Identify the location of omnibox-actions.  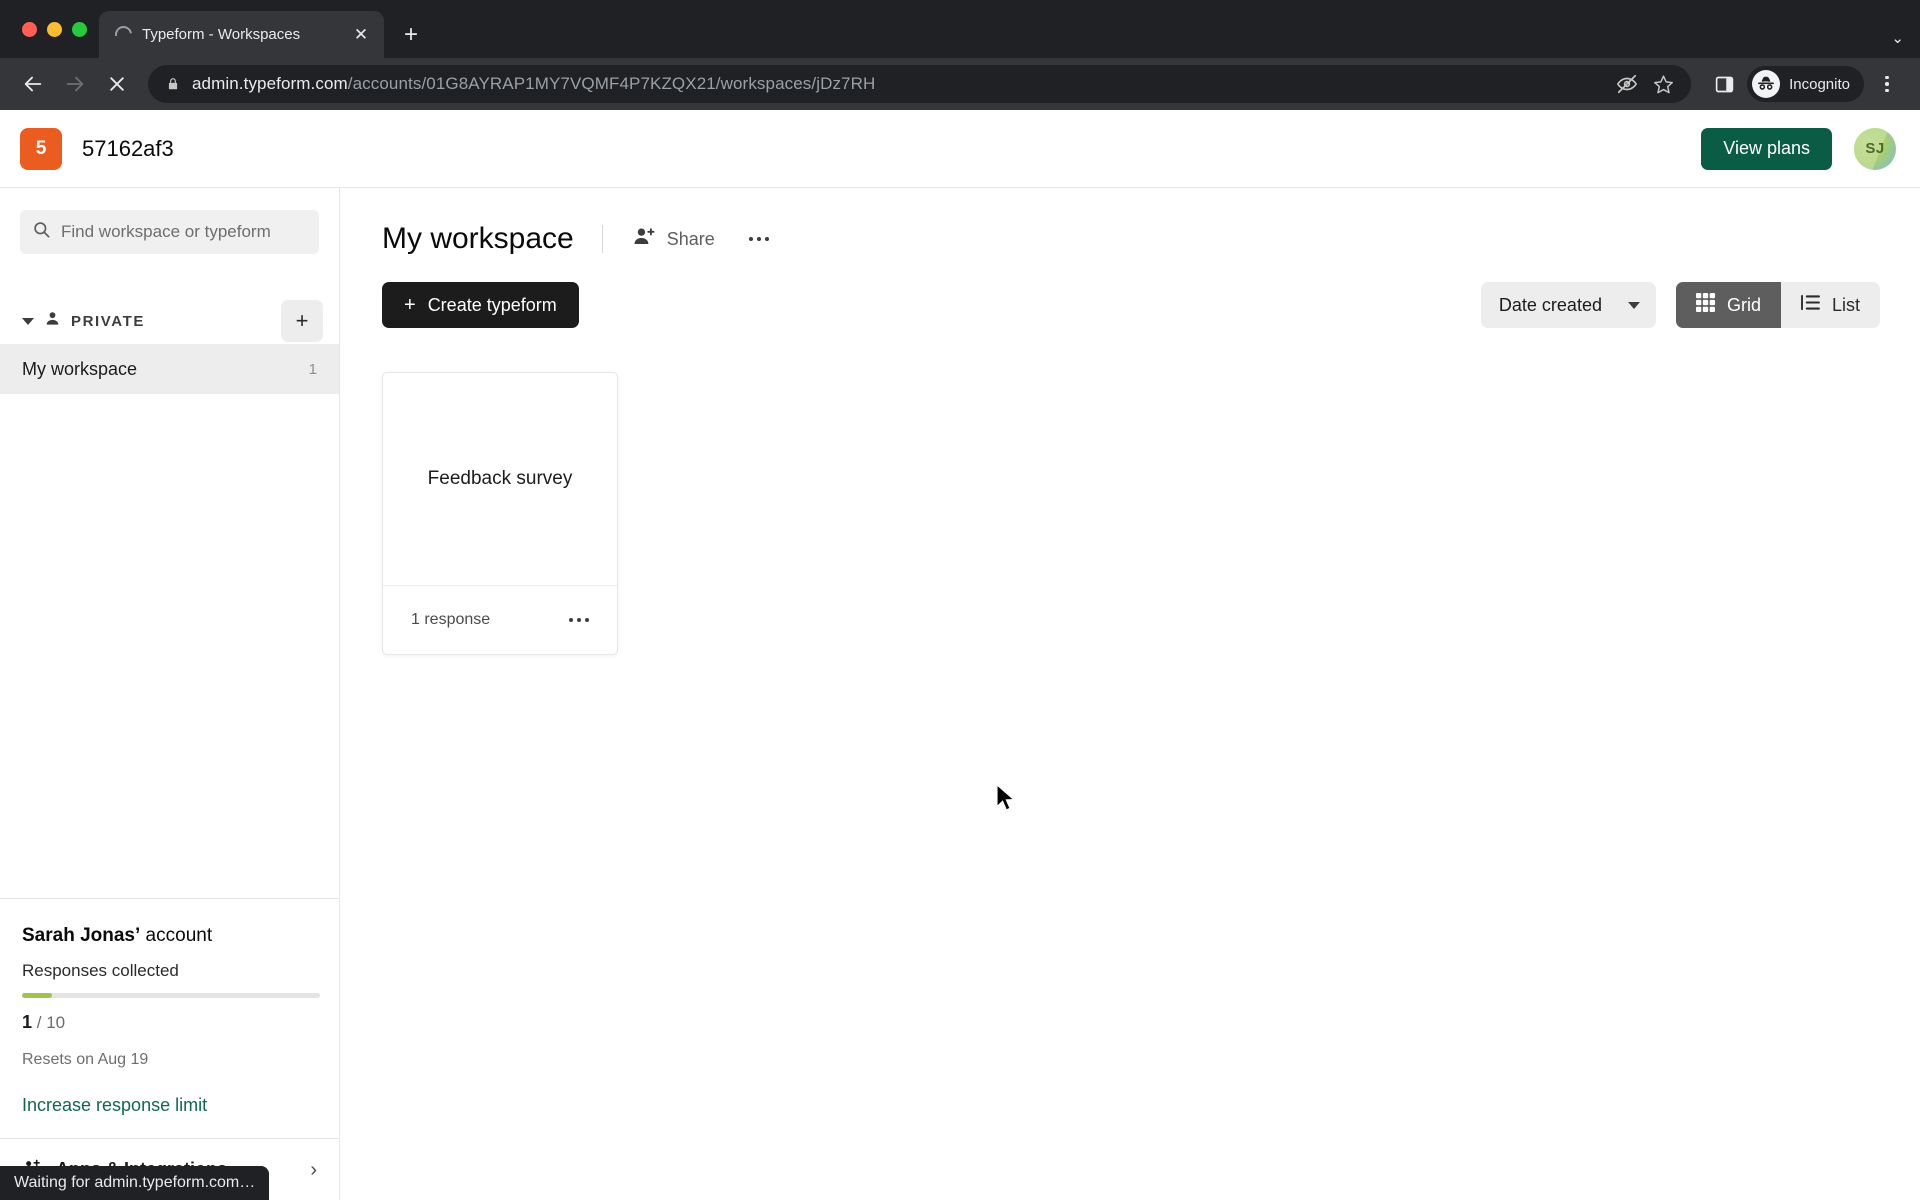
(1645, 84).